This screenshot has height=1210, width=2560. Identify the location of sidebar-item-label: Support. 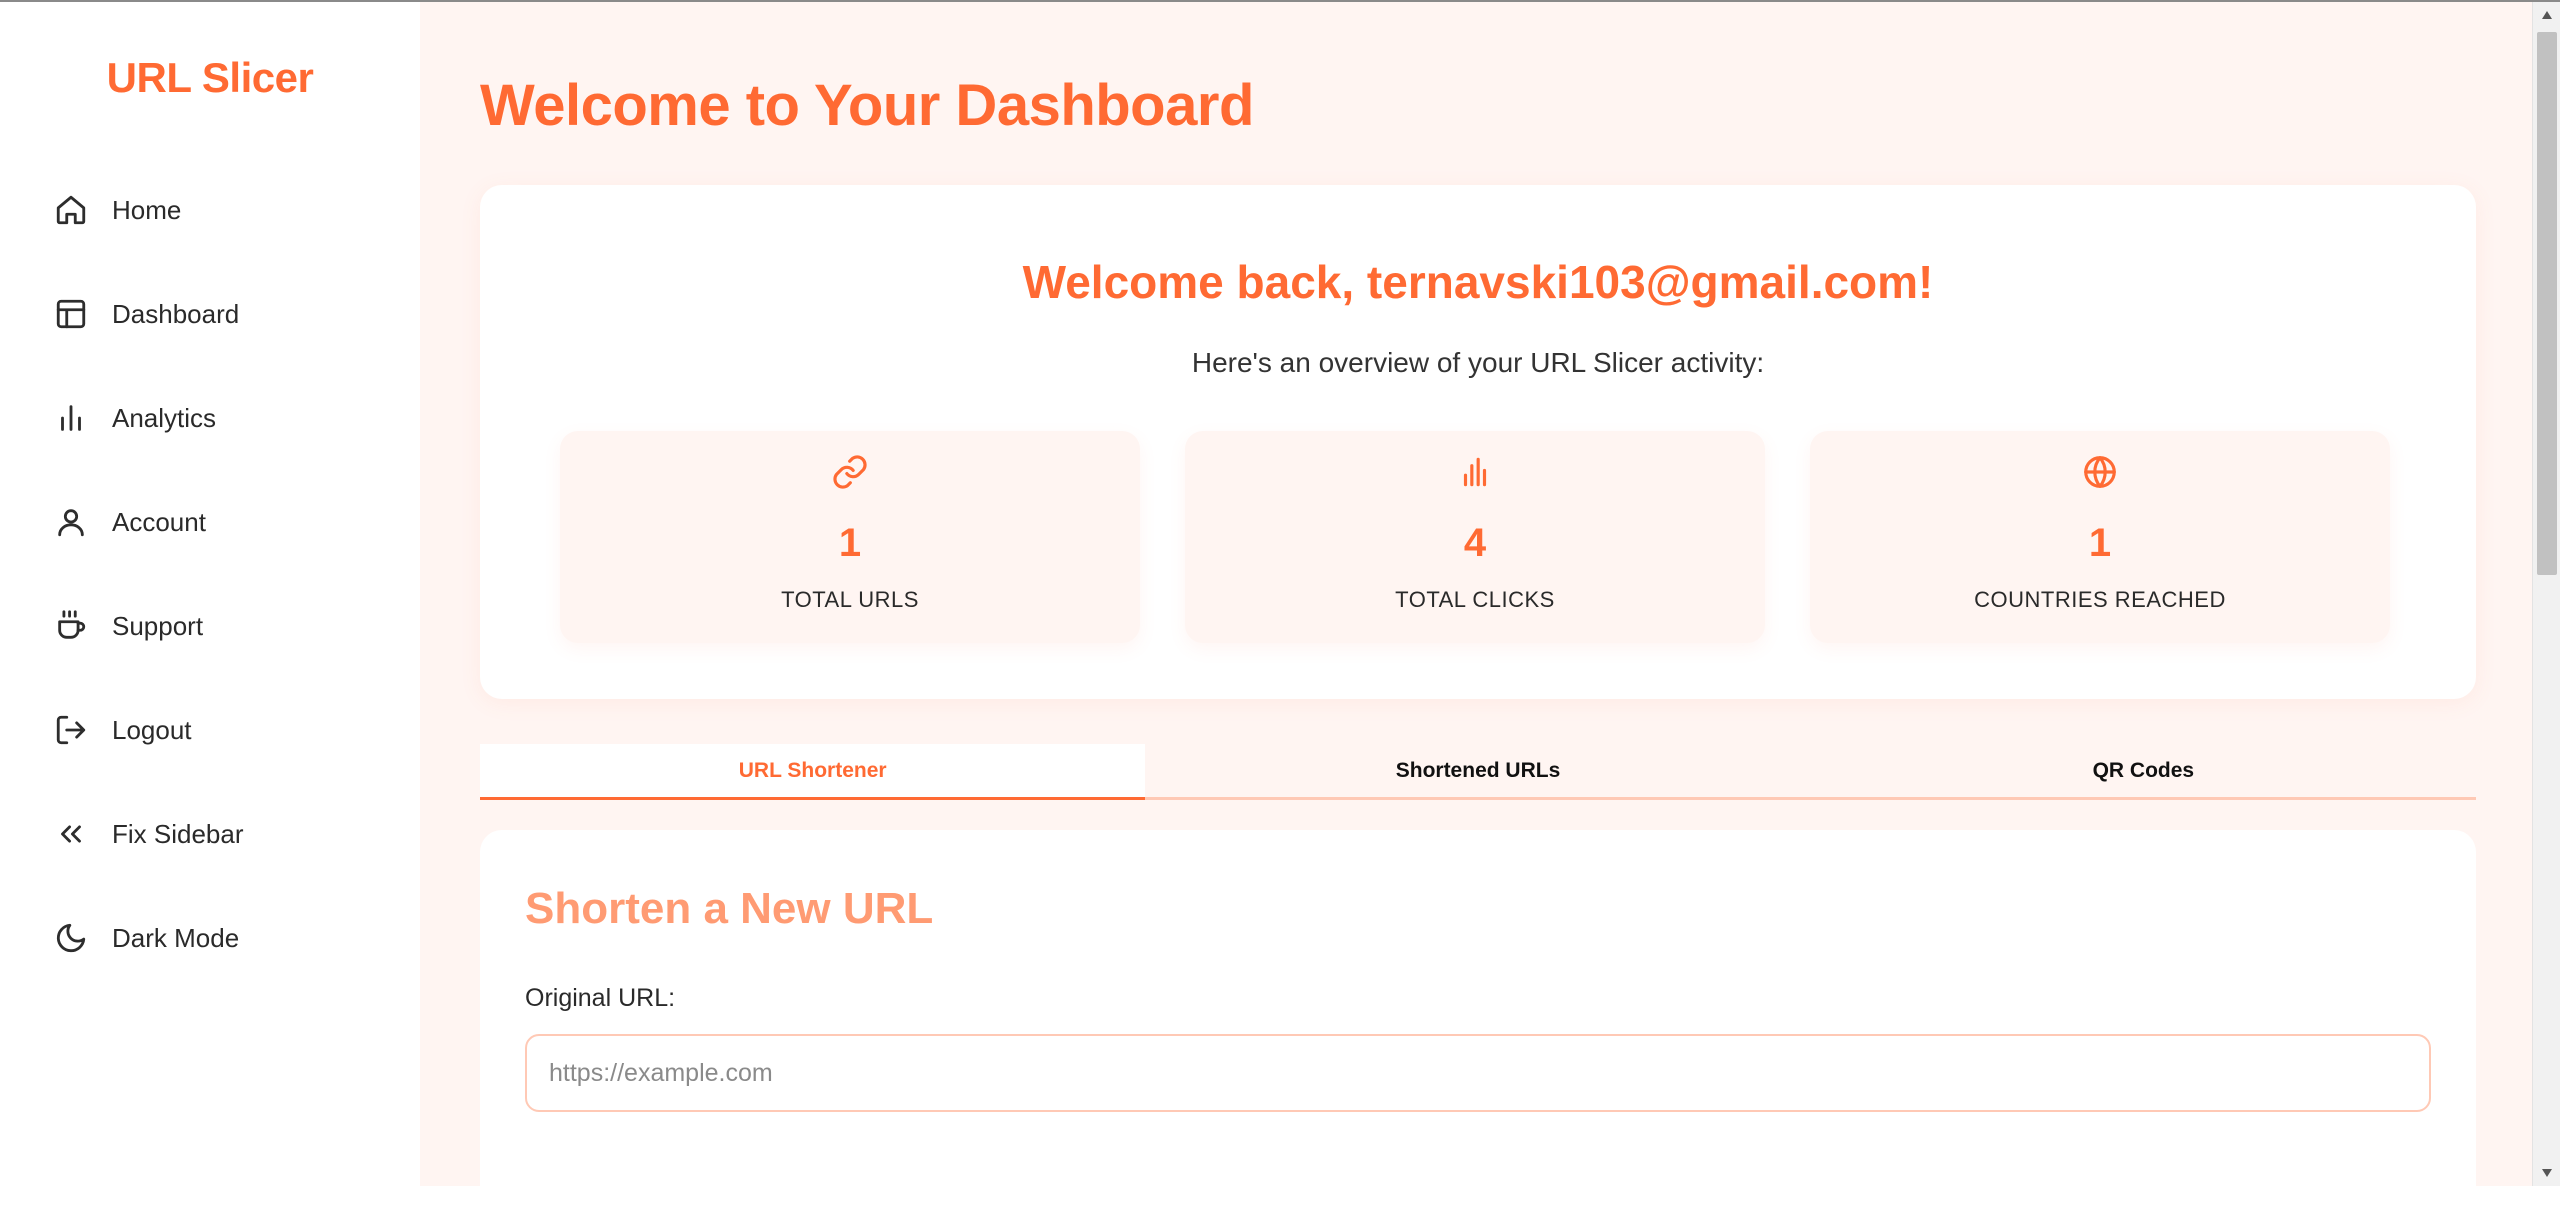
(158, 625).